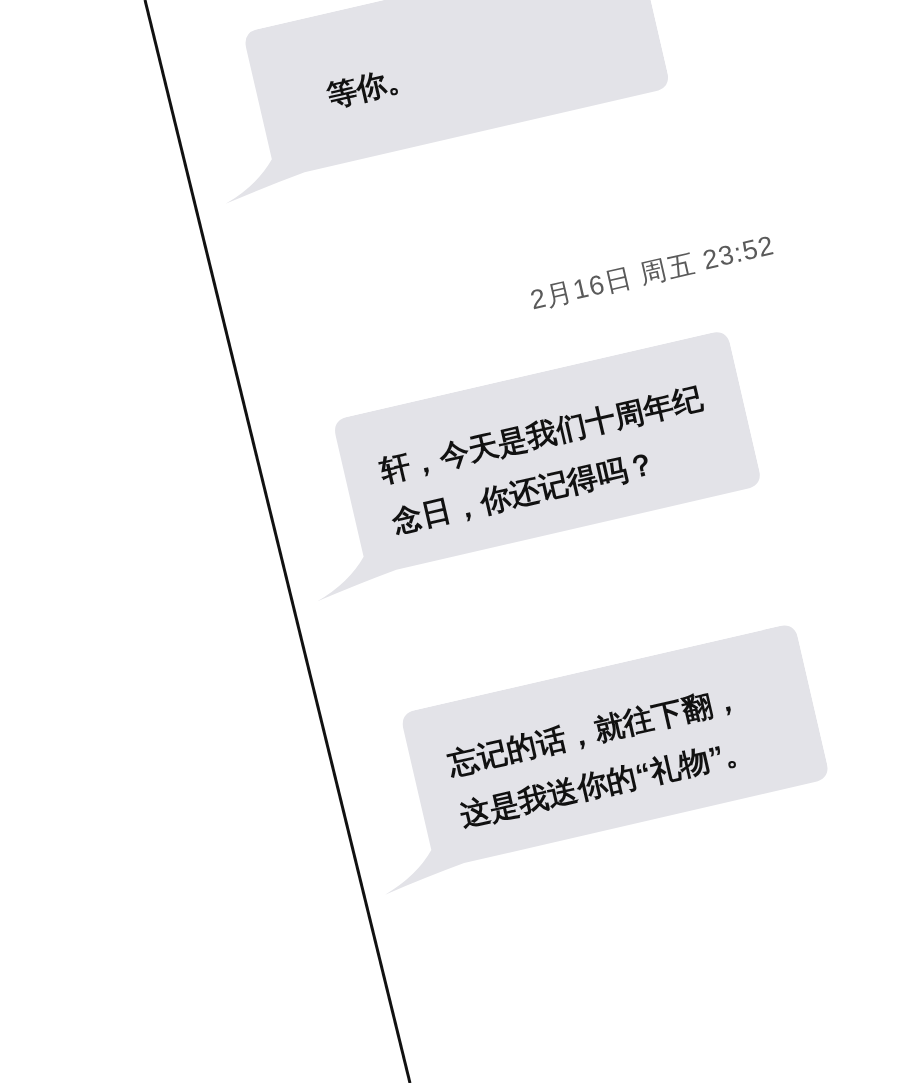  I want to click on message-text: 轩，今天是我们十周年纪 念日，你还记得吗？, so click(542, 460).